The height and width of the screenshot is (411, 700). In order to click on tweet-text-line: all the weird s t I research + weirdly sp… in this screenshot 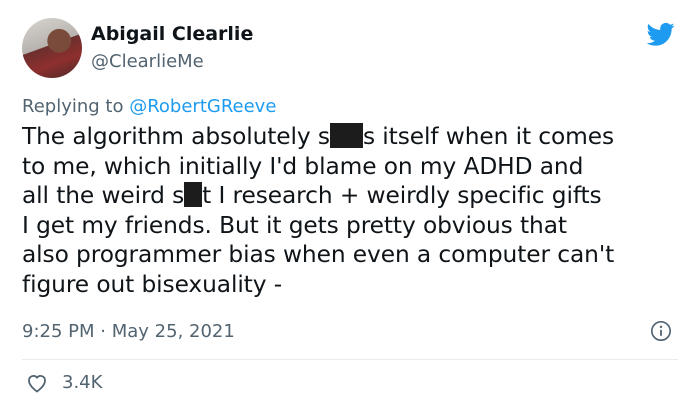, I will do `click(357, 196)`.